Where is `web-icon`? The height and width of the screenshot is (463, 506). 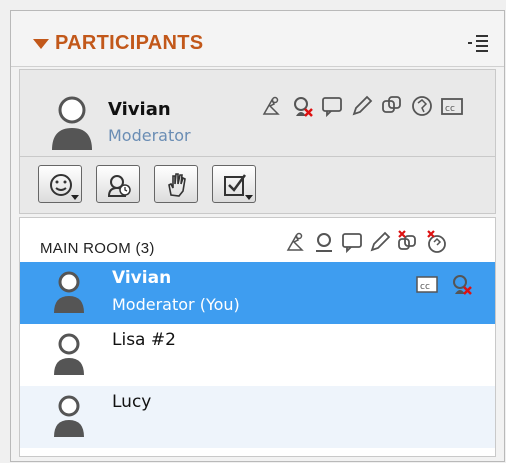 web-icon is located at coordinates (422, 106).